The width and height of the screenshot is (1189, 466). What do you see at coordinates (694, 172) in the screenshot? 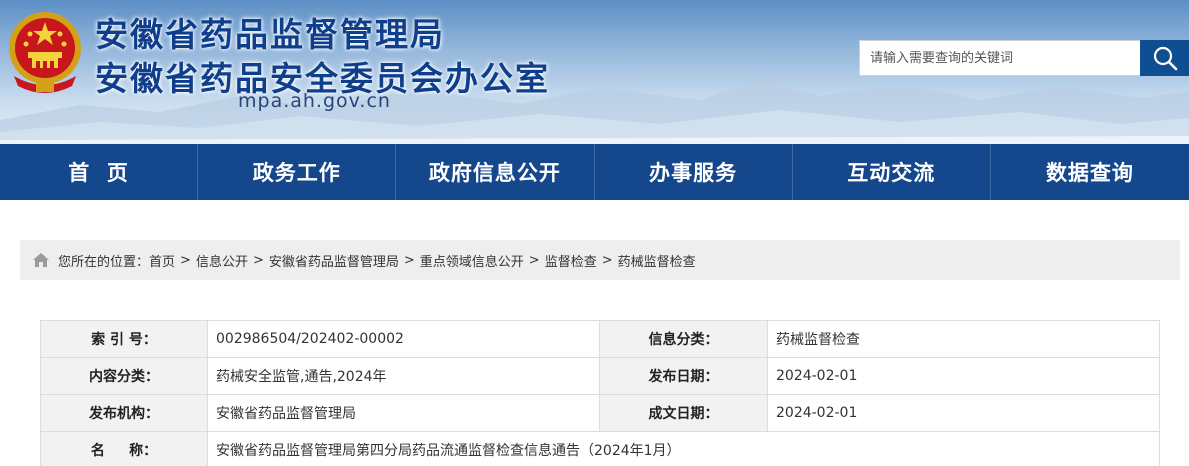
I see `nav-item-services: 办事服务` at bounding box center [694, 172].